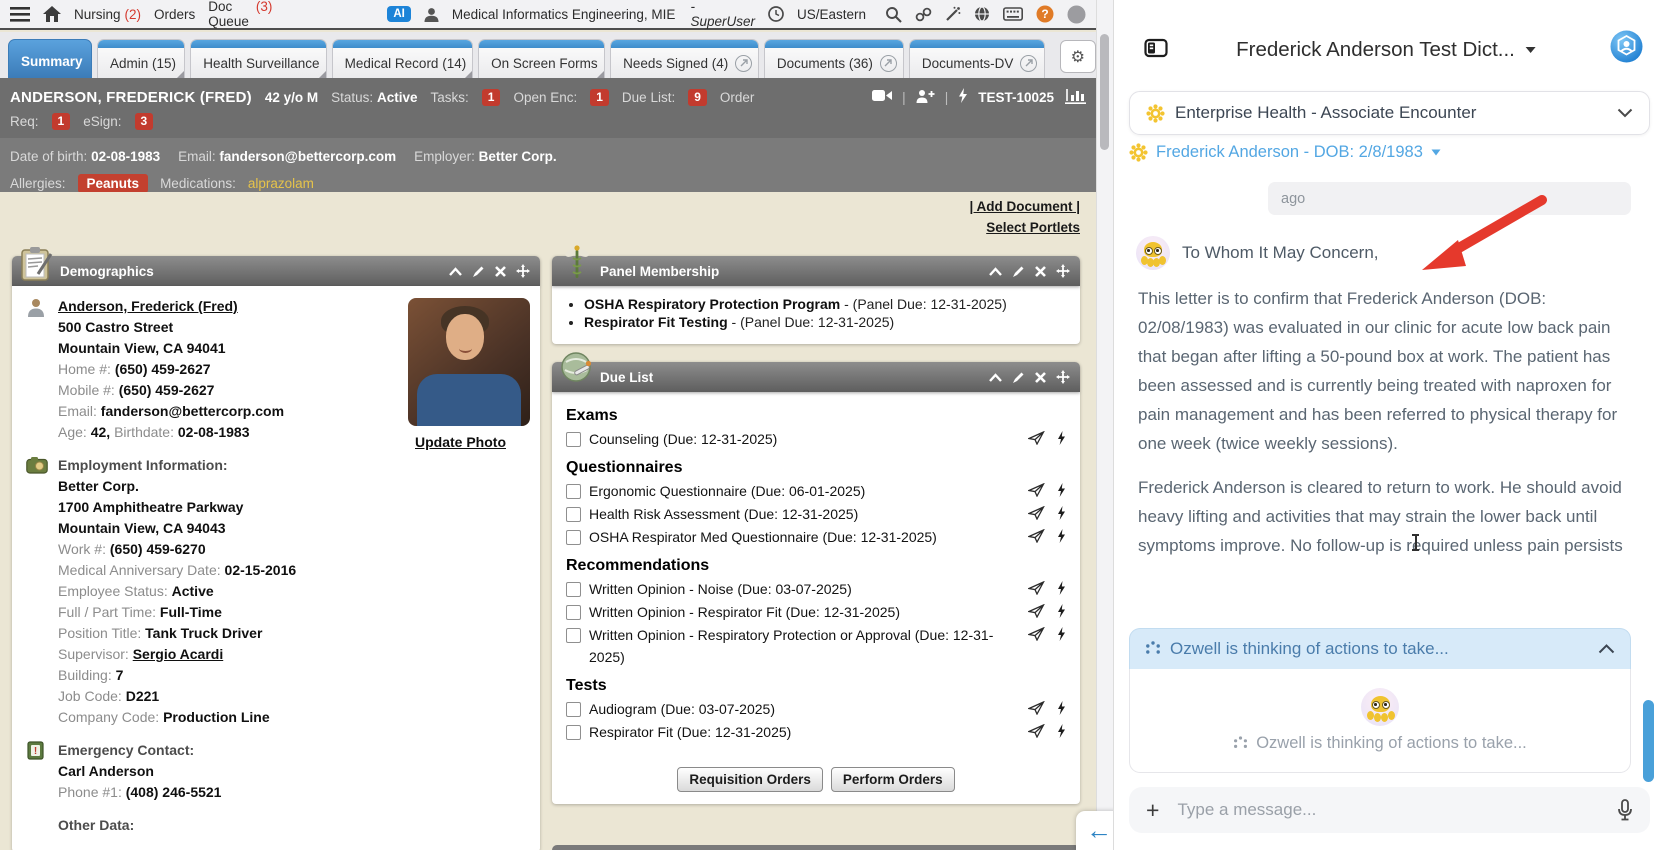  I want to click on scrollbar-thumb, so click(1104, 92).